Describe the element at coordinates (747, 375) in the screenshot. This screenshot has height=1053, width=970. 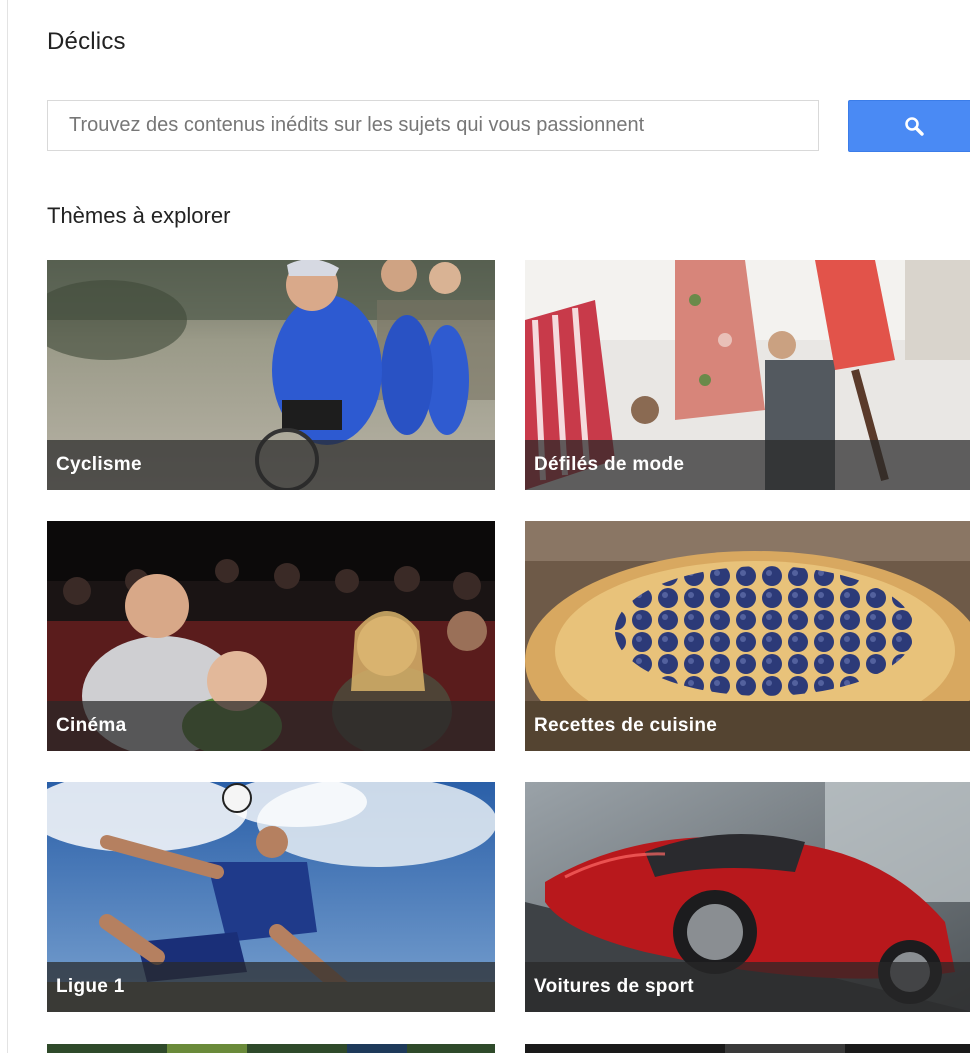
I see `topic-tile-defiles-de-mode: Défilés de mode` at that location.